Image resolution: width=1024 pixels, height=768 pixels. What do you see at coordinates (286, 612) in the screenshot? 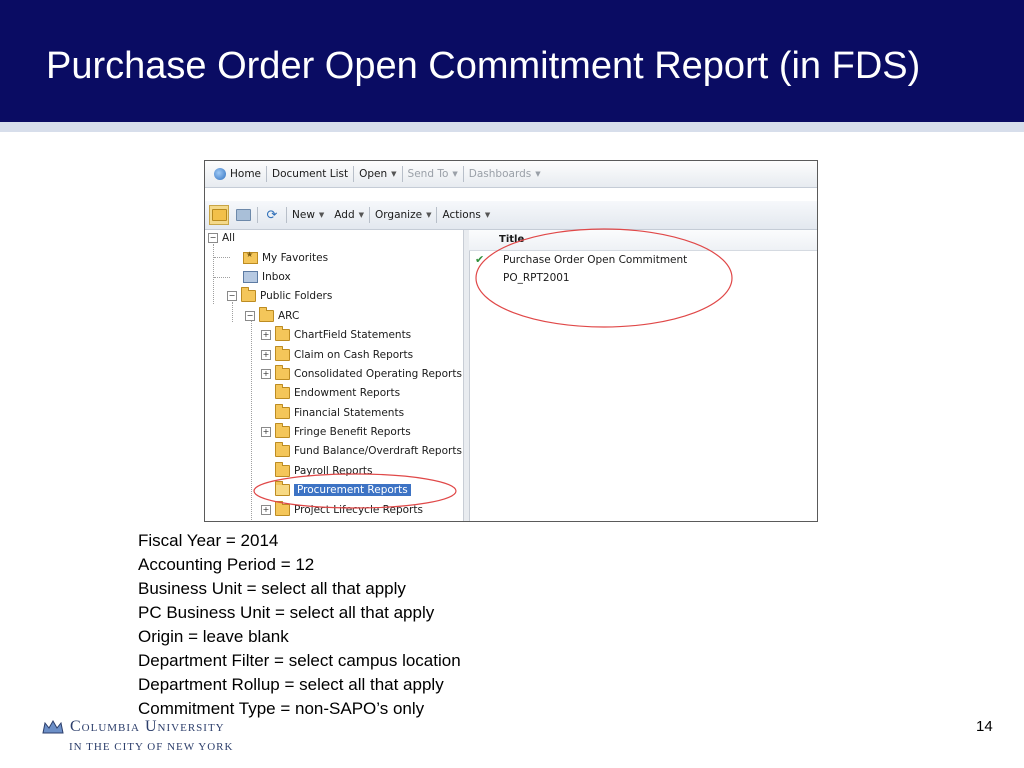
I see `parameter-line: PC Business Unit = select all that apply` at bounding box center [286, 612].